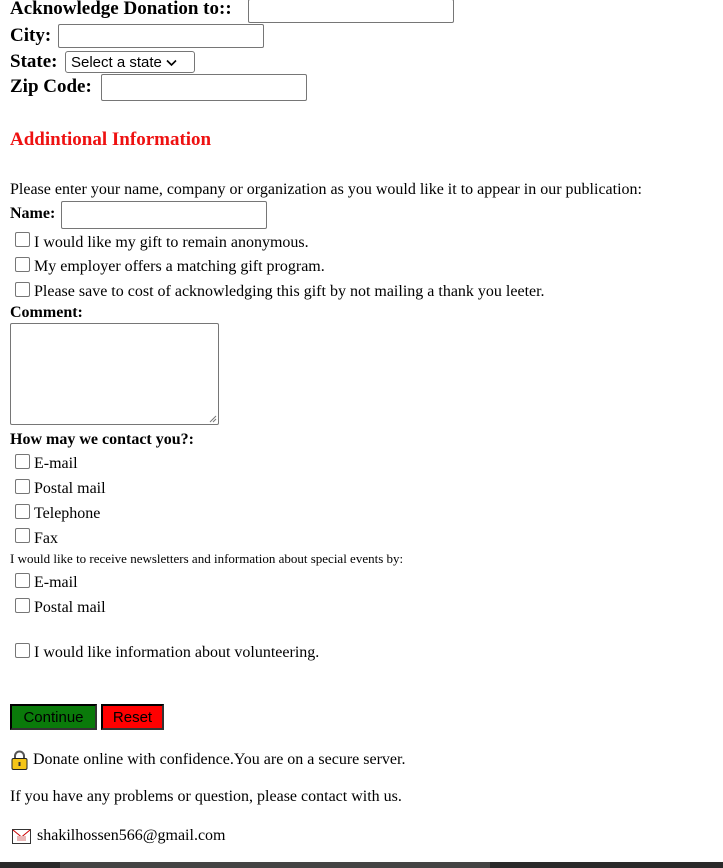 The height and width of the screenshot is (868, 723). Describe the element at coordinates (121, 9) in the screenshot. I see `acknowledge-label: Acknowledge Donation to::` at that location.